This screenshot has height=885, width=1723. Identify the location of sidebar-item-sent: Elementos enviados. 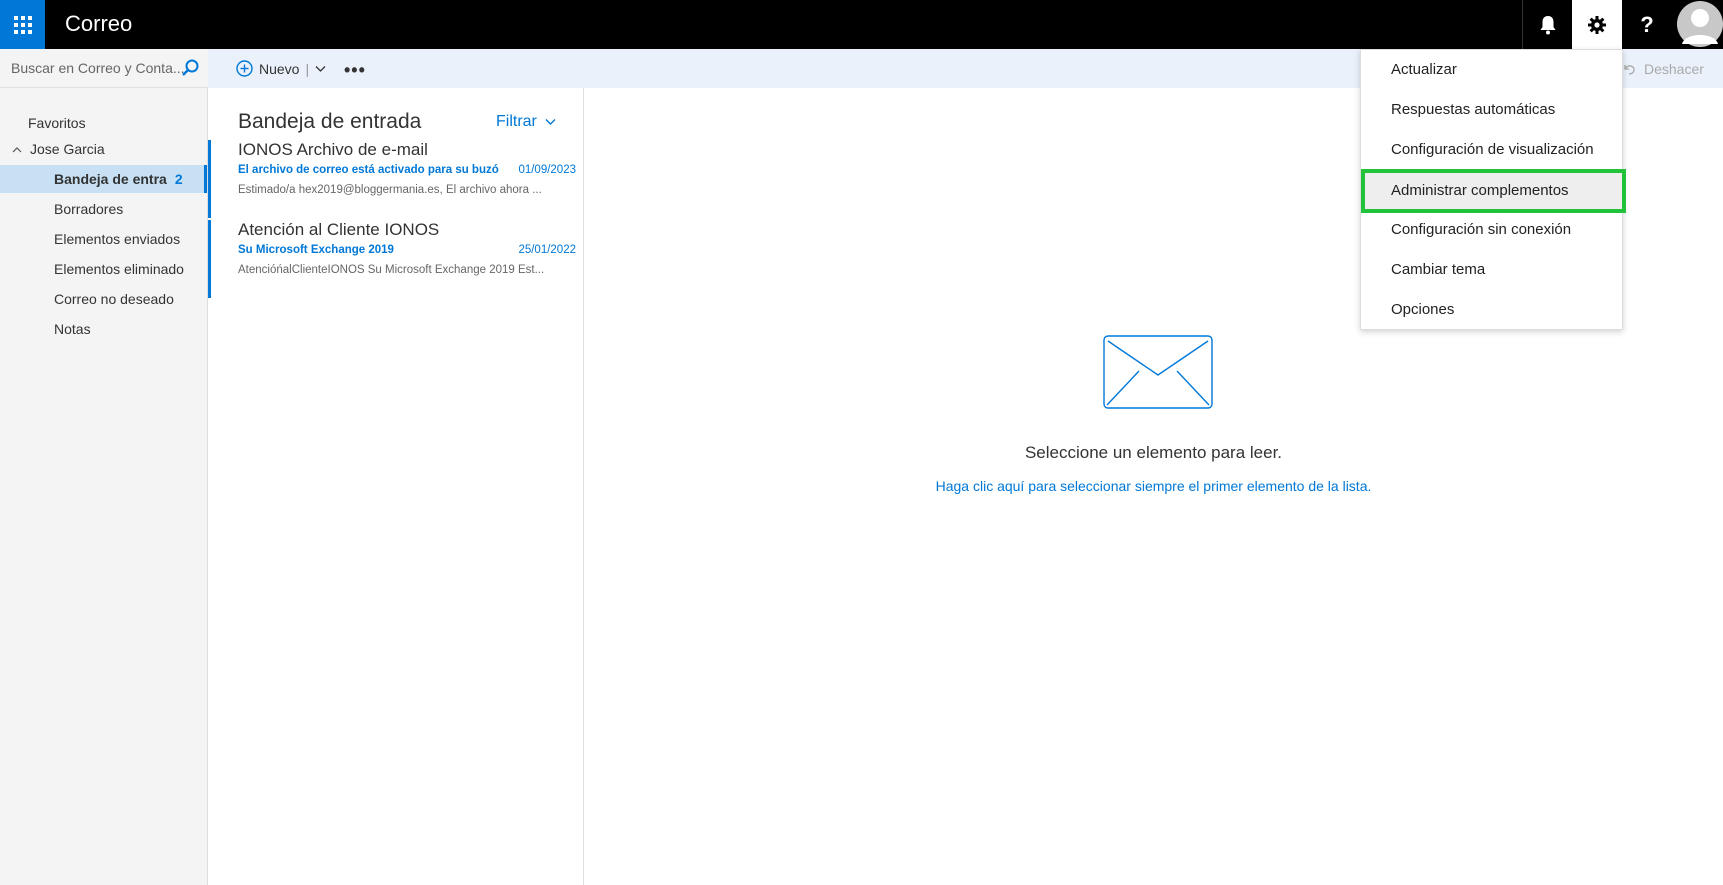
(103, 239).